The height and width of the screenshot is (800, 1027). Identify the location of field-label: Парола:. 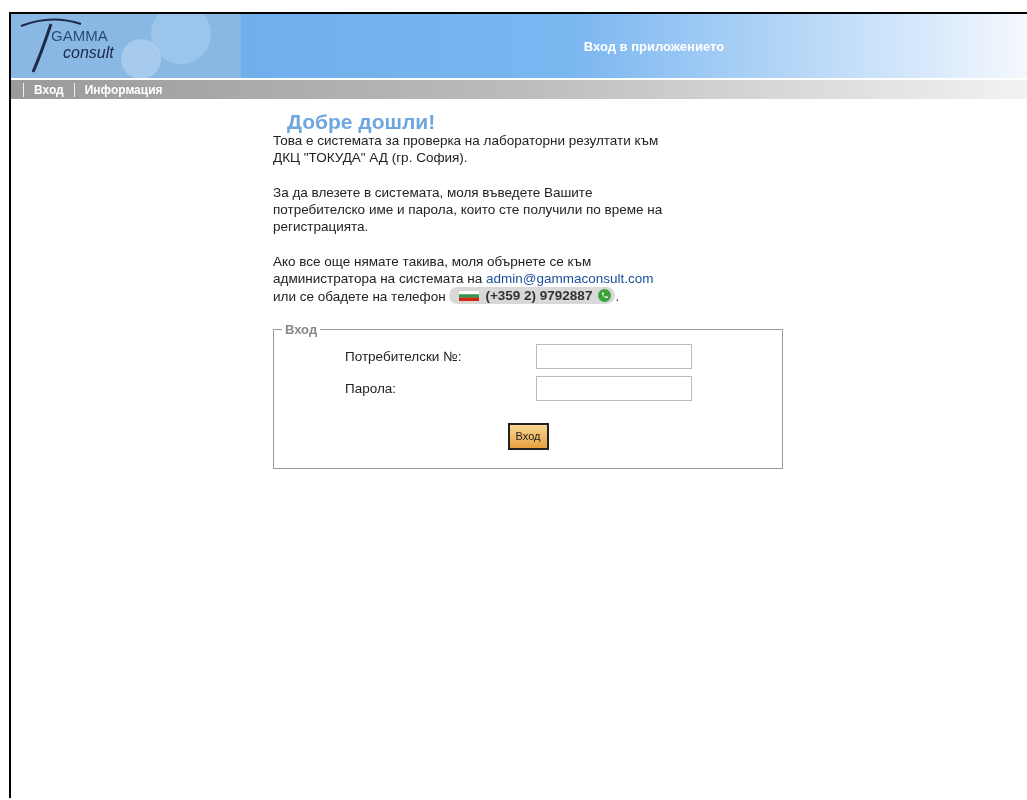
(371, 388).